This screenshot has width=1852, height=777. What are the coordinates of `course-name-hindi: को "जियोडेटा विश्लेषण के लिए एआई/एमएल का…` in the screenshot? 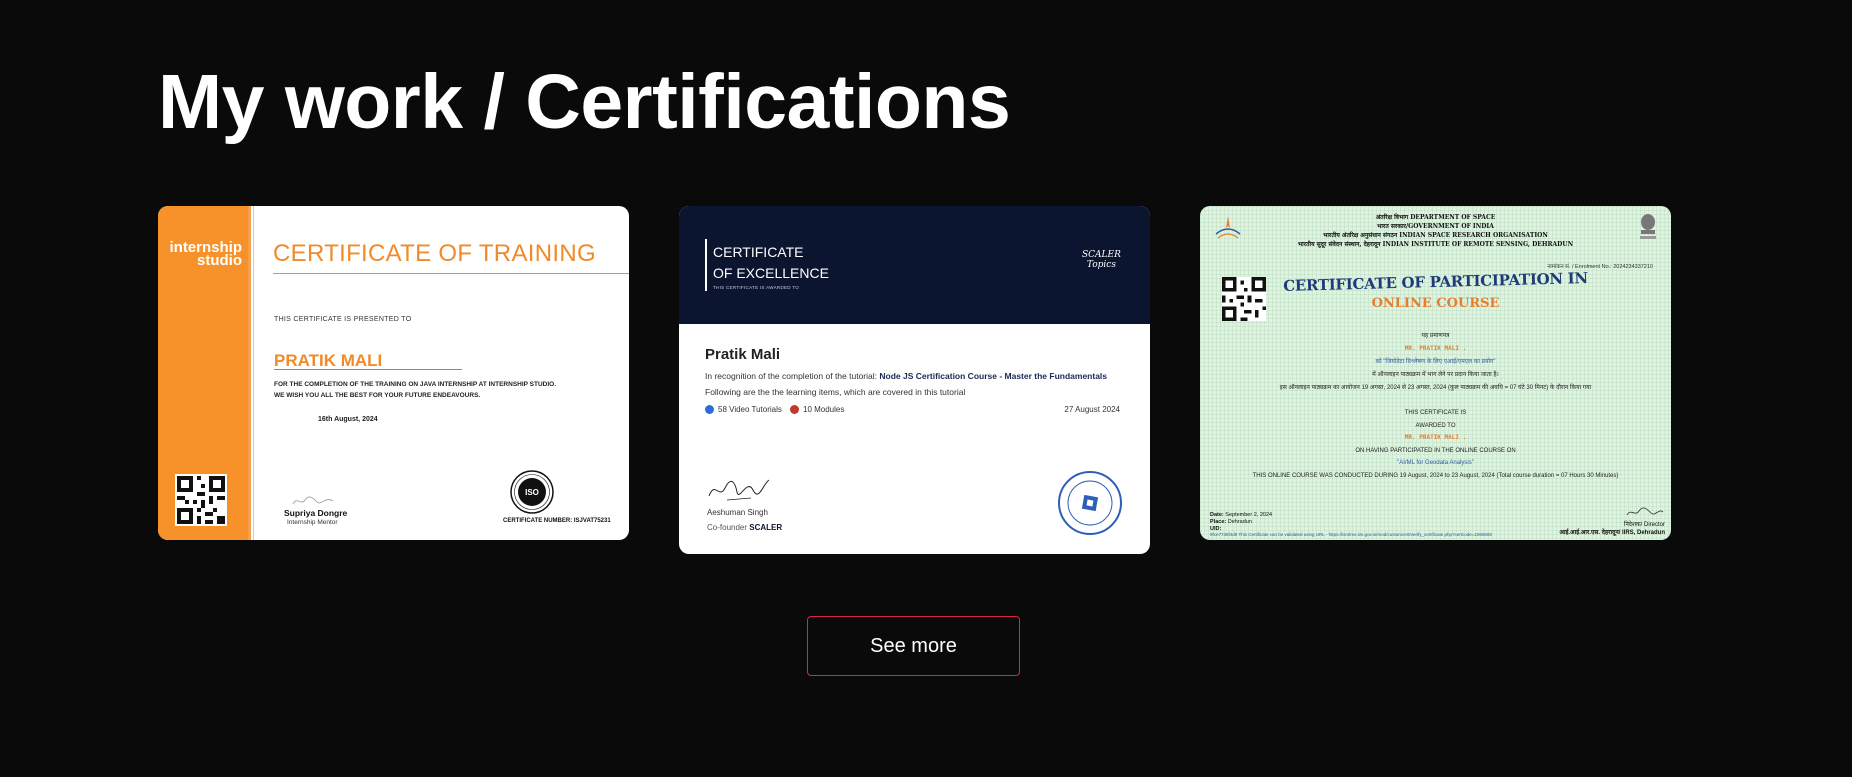 It's located at (1435, 362).